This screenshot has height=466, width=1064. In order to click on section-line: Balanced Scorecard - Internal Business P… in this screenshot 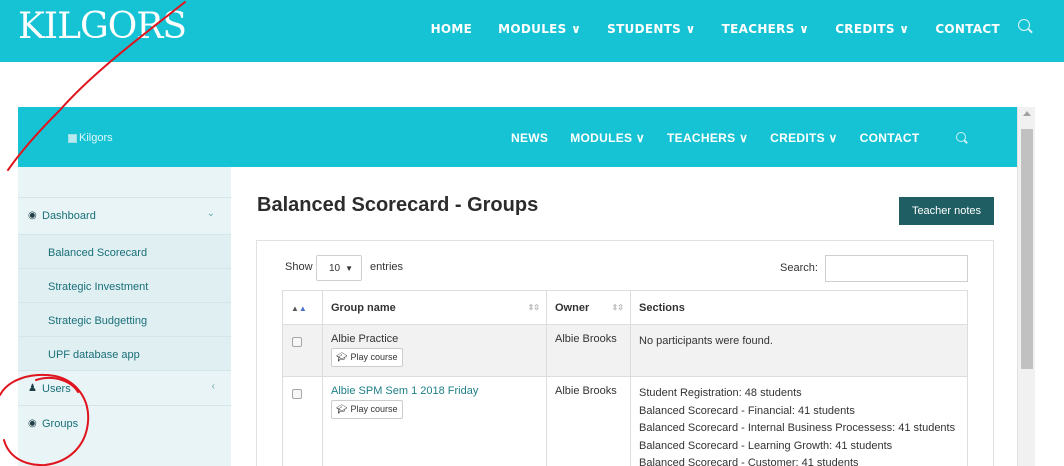, I will do `click(797, 428)`.